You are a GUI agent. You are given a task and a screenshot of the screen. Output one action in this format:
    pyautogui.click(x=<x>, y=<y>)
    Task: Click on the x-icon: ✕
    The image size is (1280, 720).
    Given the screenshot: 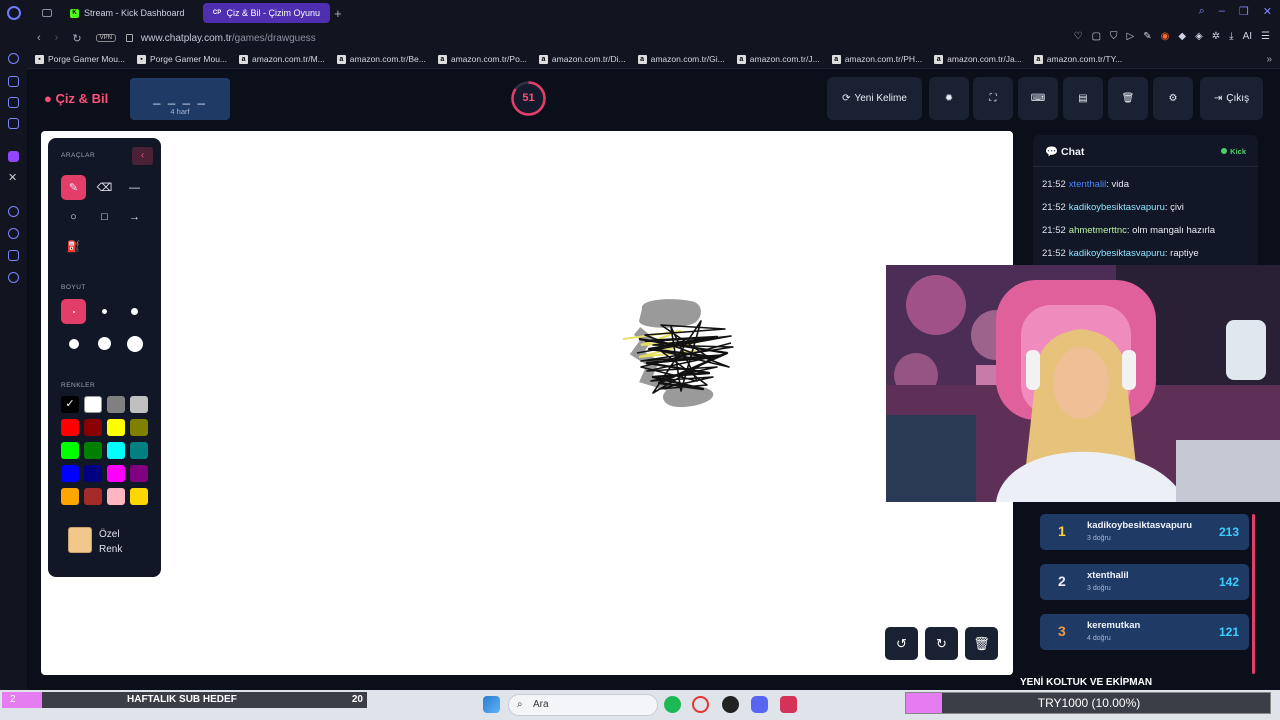 What is the action you would take?
    pyautogui.click(x=13, y=178)
    